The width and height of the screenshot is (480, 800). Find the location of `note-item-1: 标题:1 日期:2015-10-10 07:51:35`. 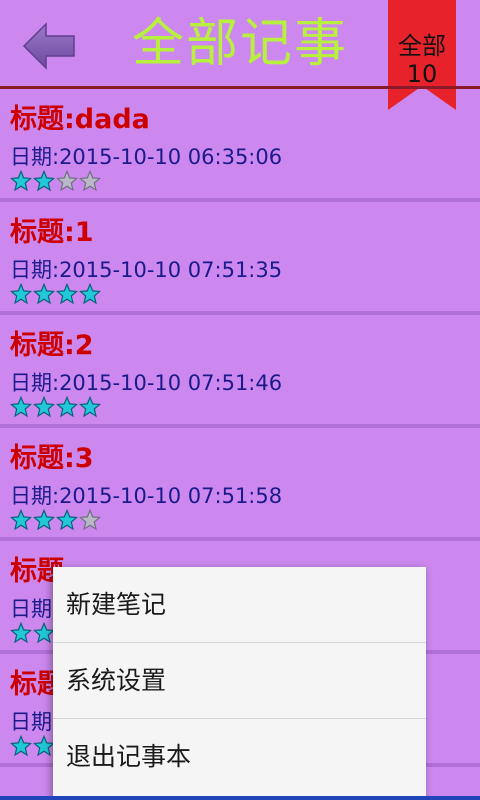

note-item-1: 标题:1 日期:2015-10-10 07:51:35 is located at coordinates (240, 258).